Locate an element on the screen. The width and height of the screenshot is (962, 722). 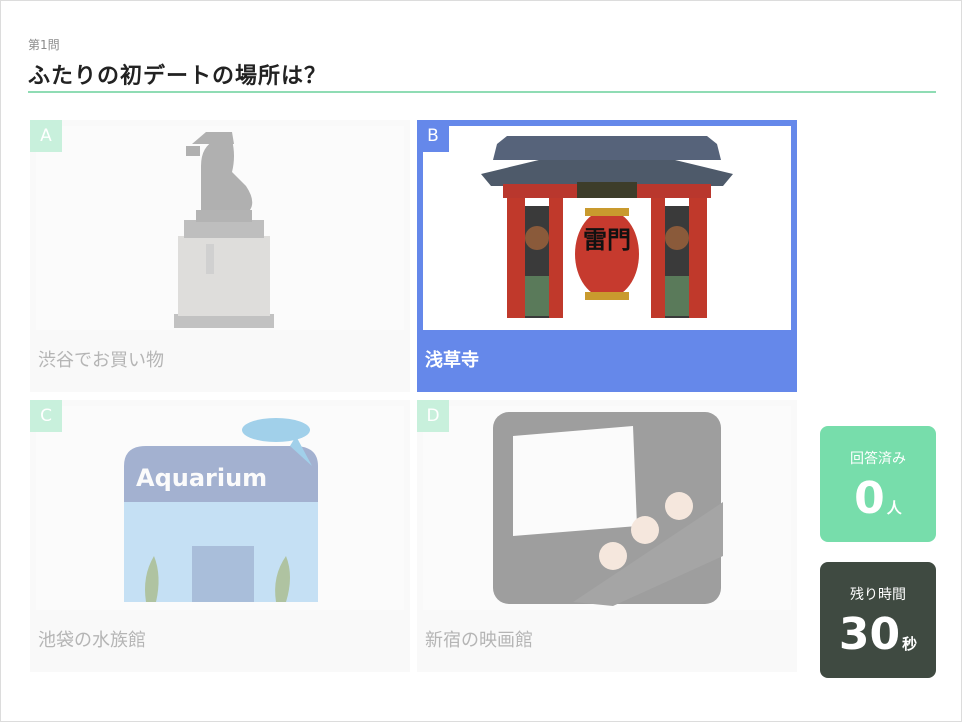
answered-value-row: 0人 is located at coordinates (878, 503).